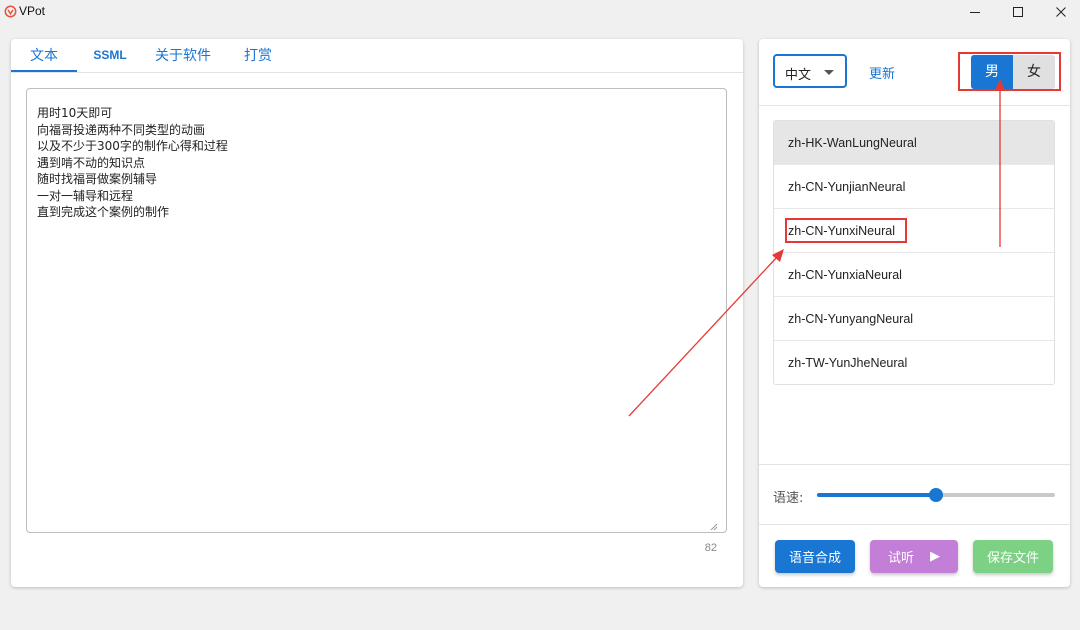  Describe the element at coordinates (876, 495) in the screenshot. I see `slider-track` at that location.